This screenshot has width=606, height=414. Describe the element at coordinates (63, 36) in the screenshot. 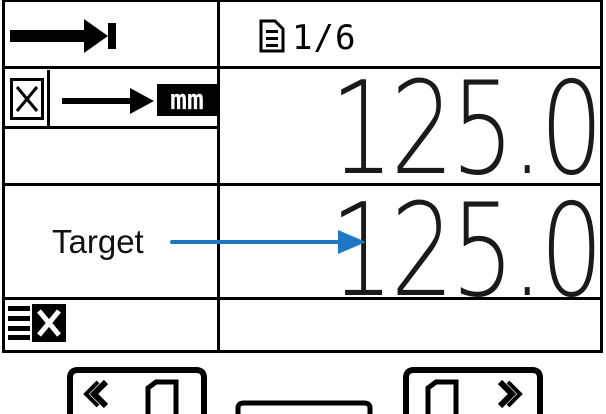

I see `arrow-right-icon` at that location.